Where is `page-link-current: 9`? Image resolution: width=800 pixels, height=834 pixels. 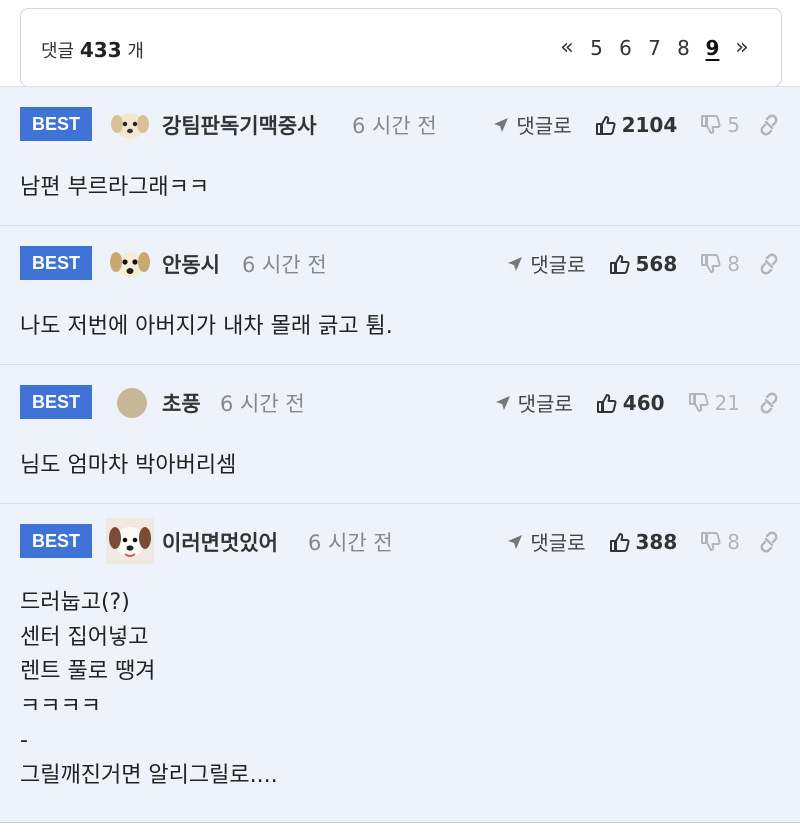
page-link-current: 9 is located at coordinates (712, 48).